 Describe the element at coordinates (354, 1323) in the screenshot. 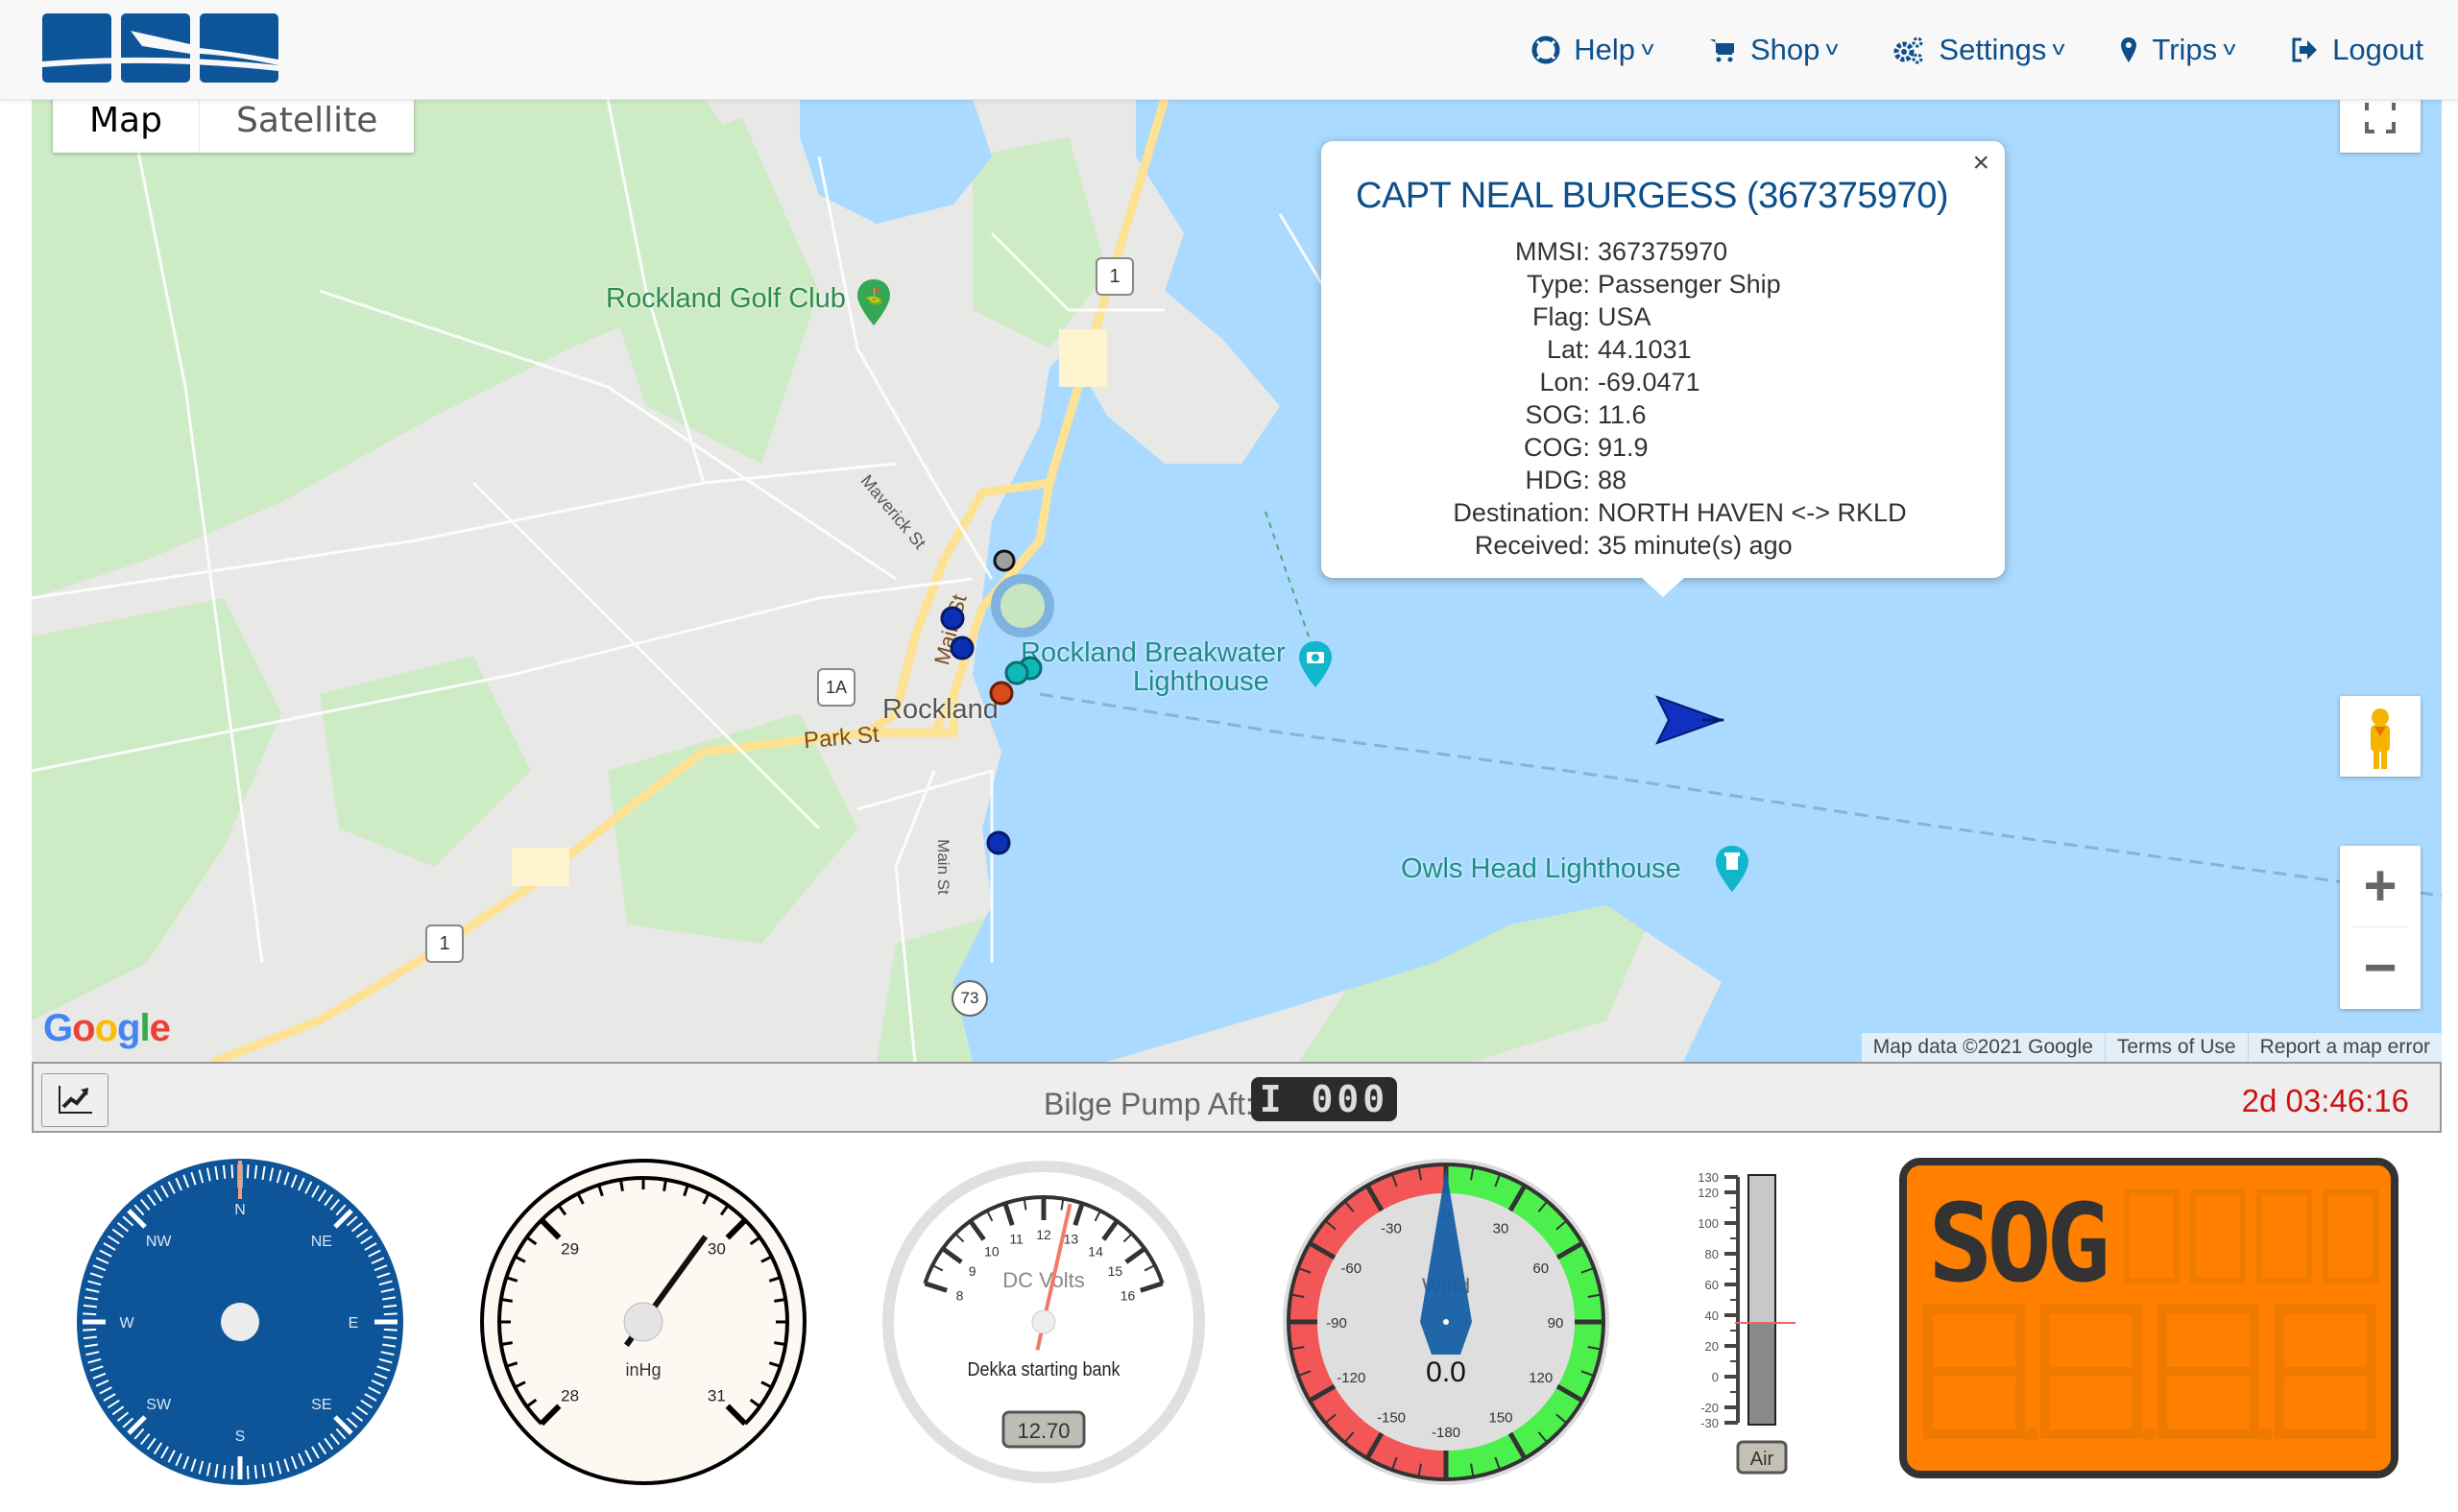

I see `compass-label: E` at that location.